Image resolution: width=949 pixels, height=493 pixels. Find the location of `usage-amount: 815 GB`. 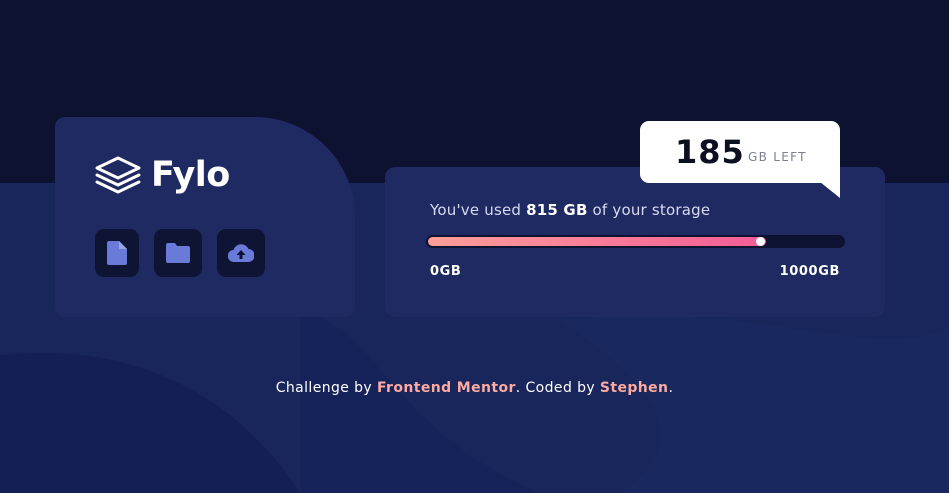

usage-amount: 815 GB is located at coordinates (557, 210).